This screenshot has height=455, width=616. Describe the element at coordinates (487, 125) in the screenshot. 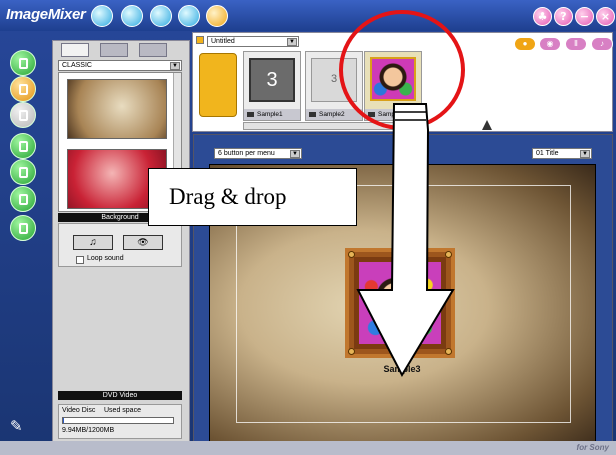

I see `mouse-cursor` at that location.